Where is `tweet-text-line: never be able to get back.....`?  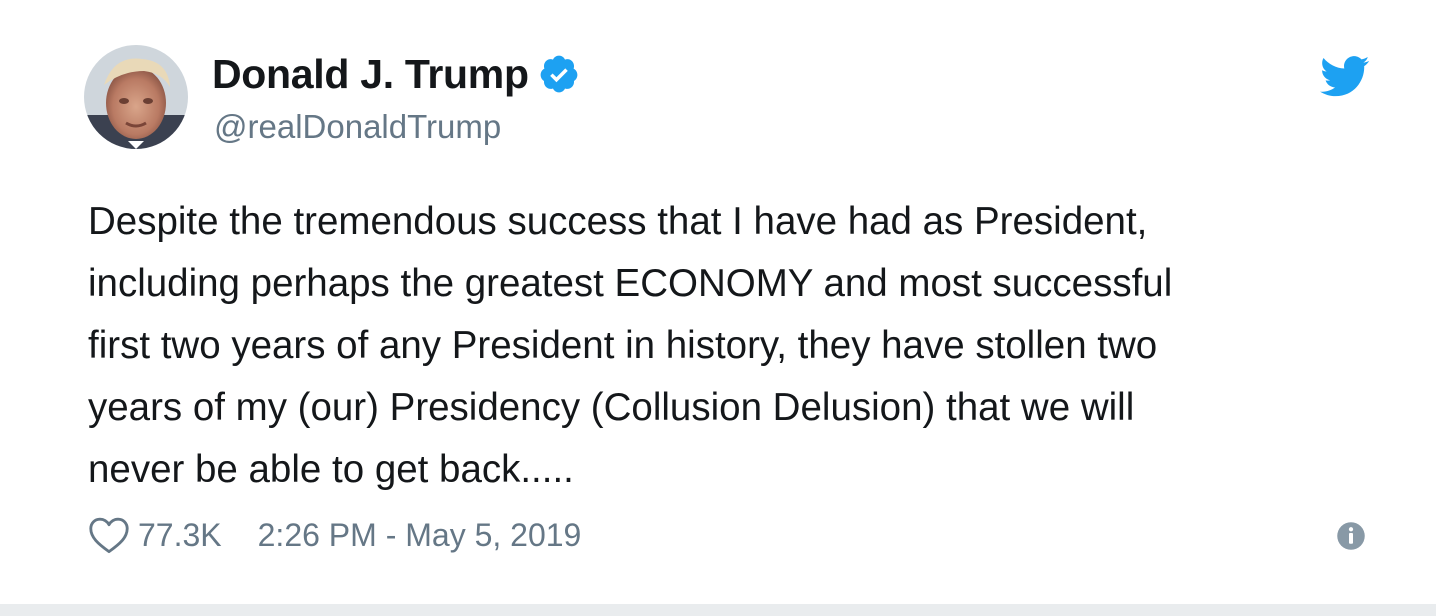
tweet-text-line: never be able to get back..... is located at coordinates (331, 469).